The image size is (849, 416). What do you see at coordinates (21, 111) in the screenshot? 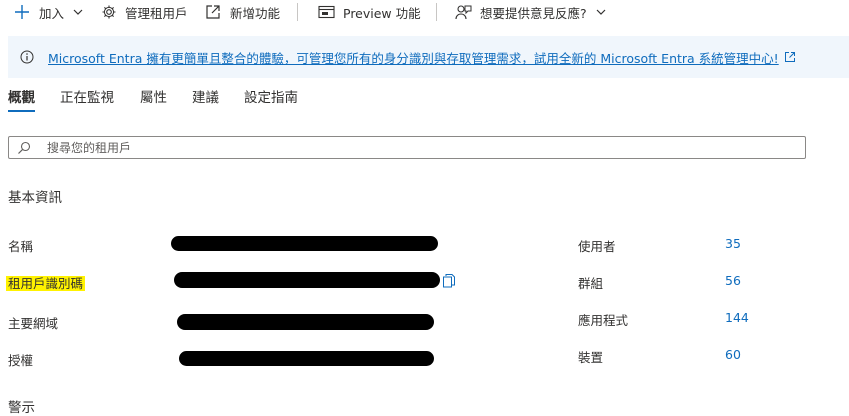
I see `active-tab-indicator` at bounding box center [21, 111].